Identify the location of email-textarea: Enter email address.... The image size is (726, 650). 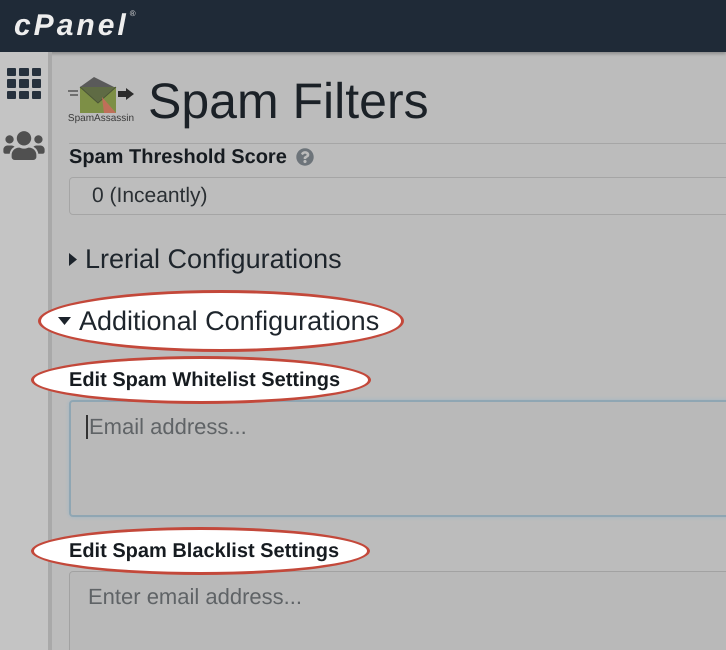
(397, 610).